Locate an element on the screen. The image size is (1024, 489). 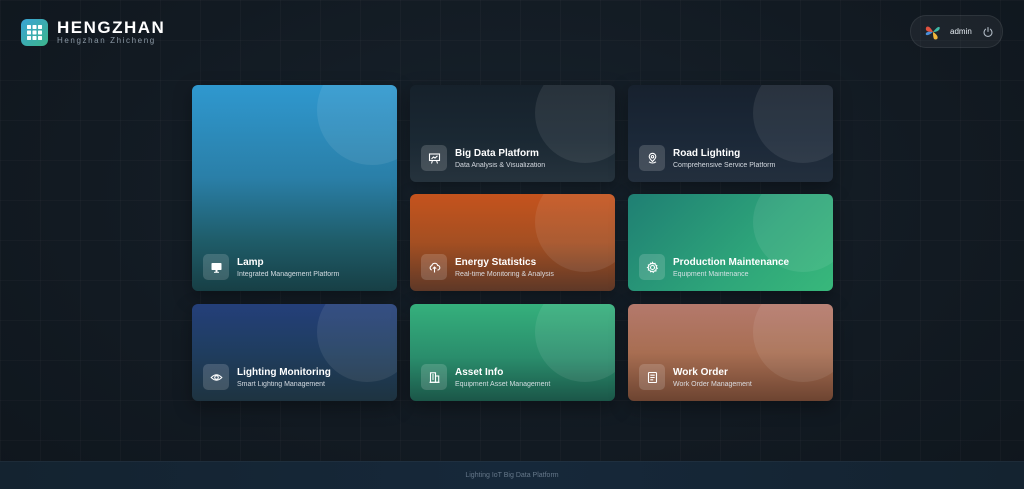
footer-text: Lighting IoT Big Data Platform is located at coordinates (512, 475).